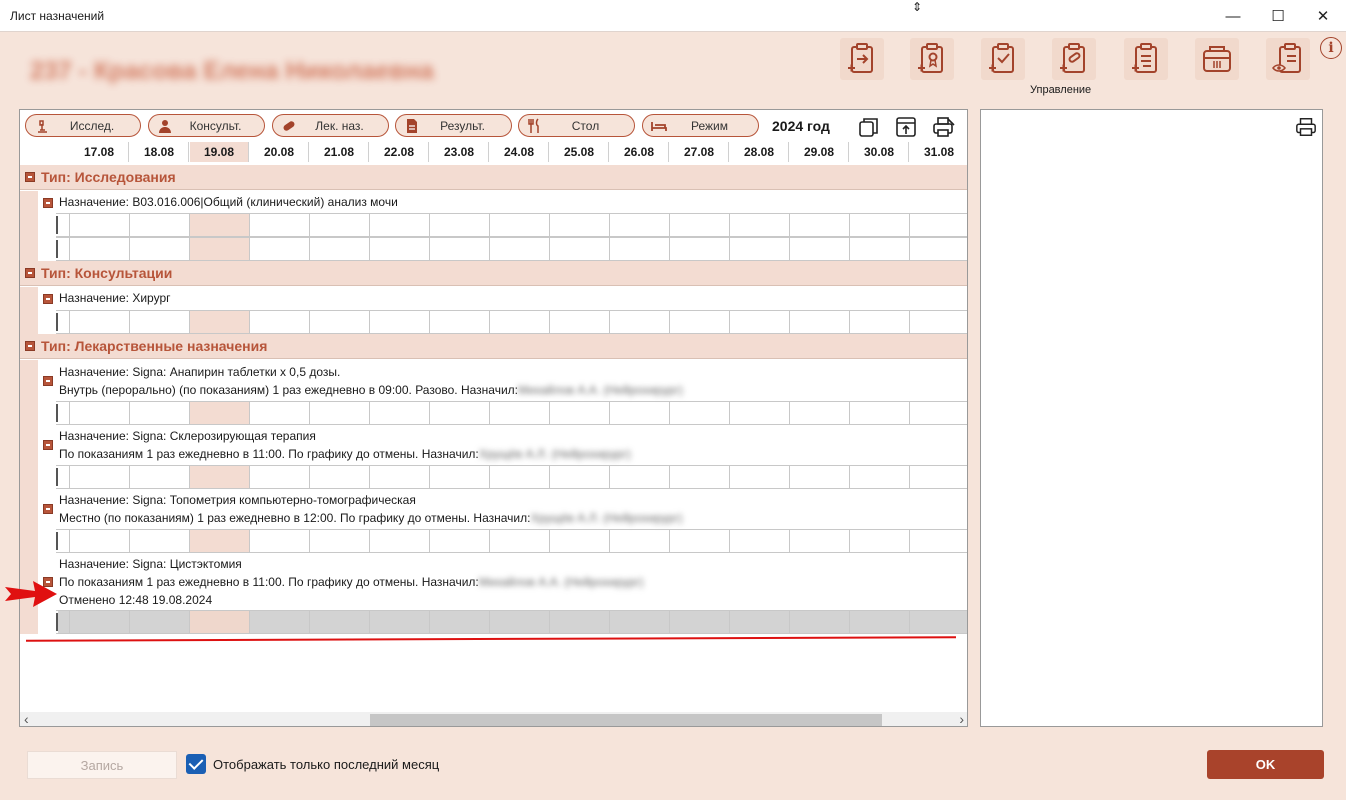  I want to click on add-medication-button, so click(1074, 59).